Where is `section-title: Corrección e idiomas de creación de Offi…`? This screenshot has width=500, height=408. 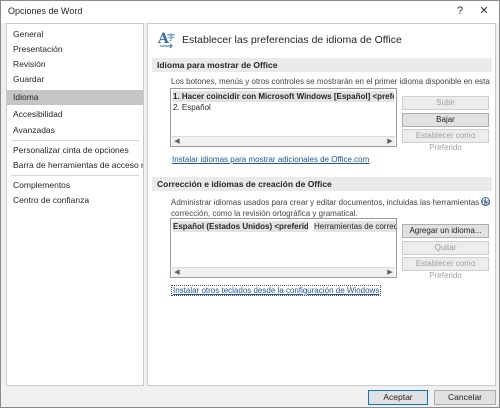
section-title: Corrección e idiomas de creación de Offi… is located at coordinates (244, 184).